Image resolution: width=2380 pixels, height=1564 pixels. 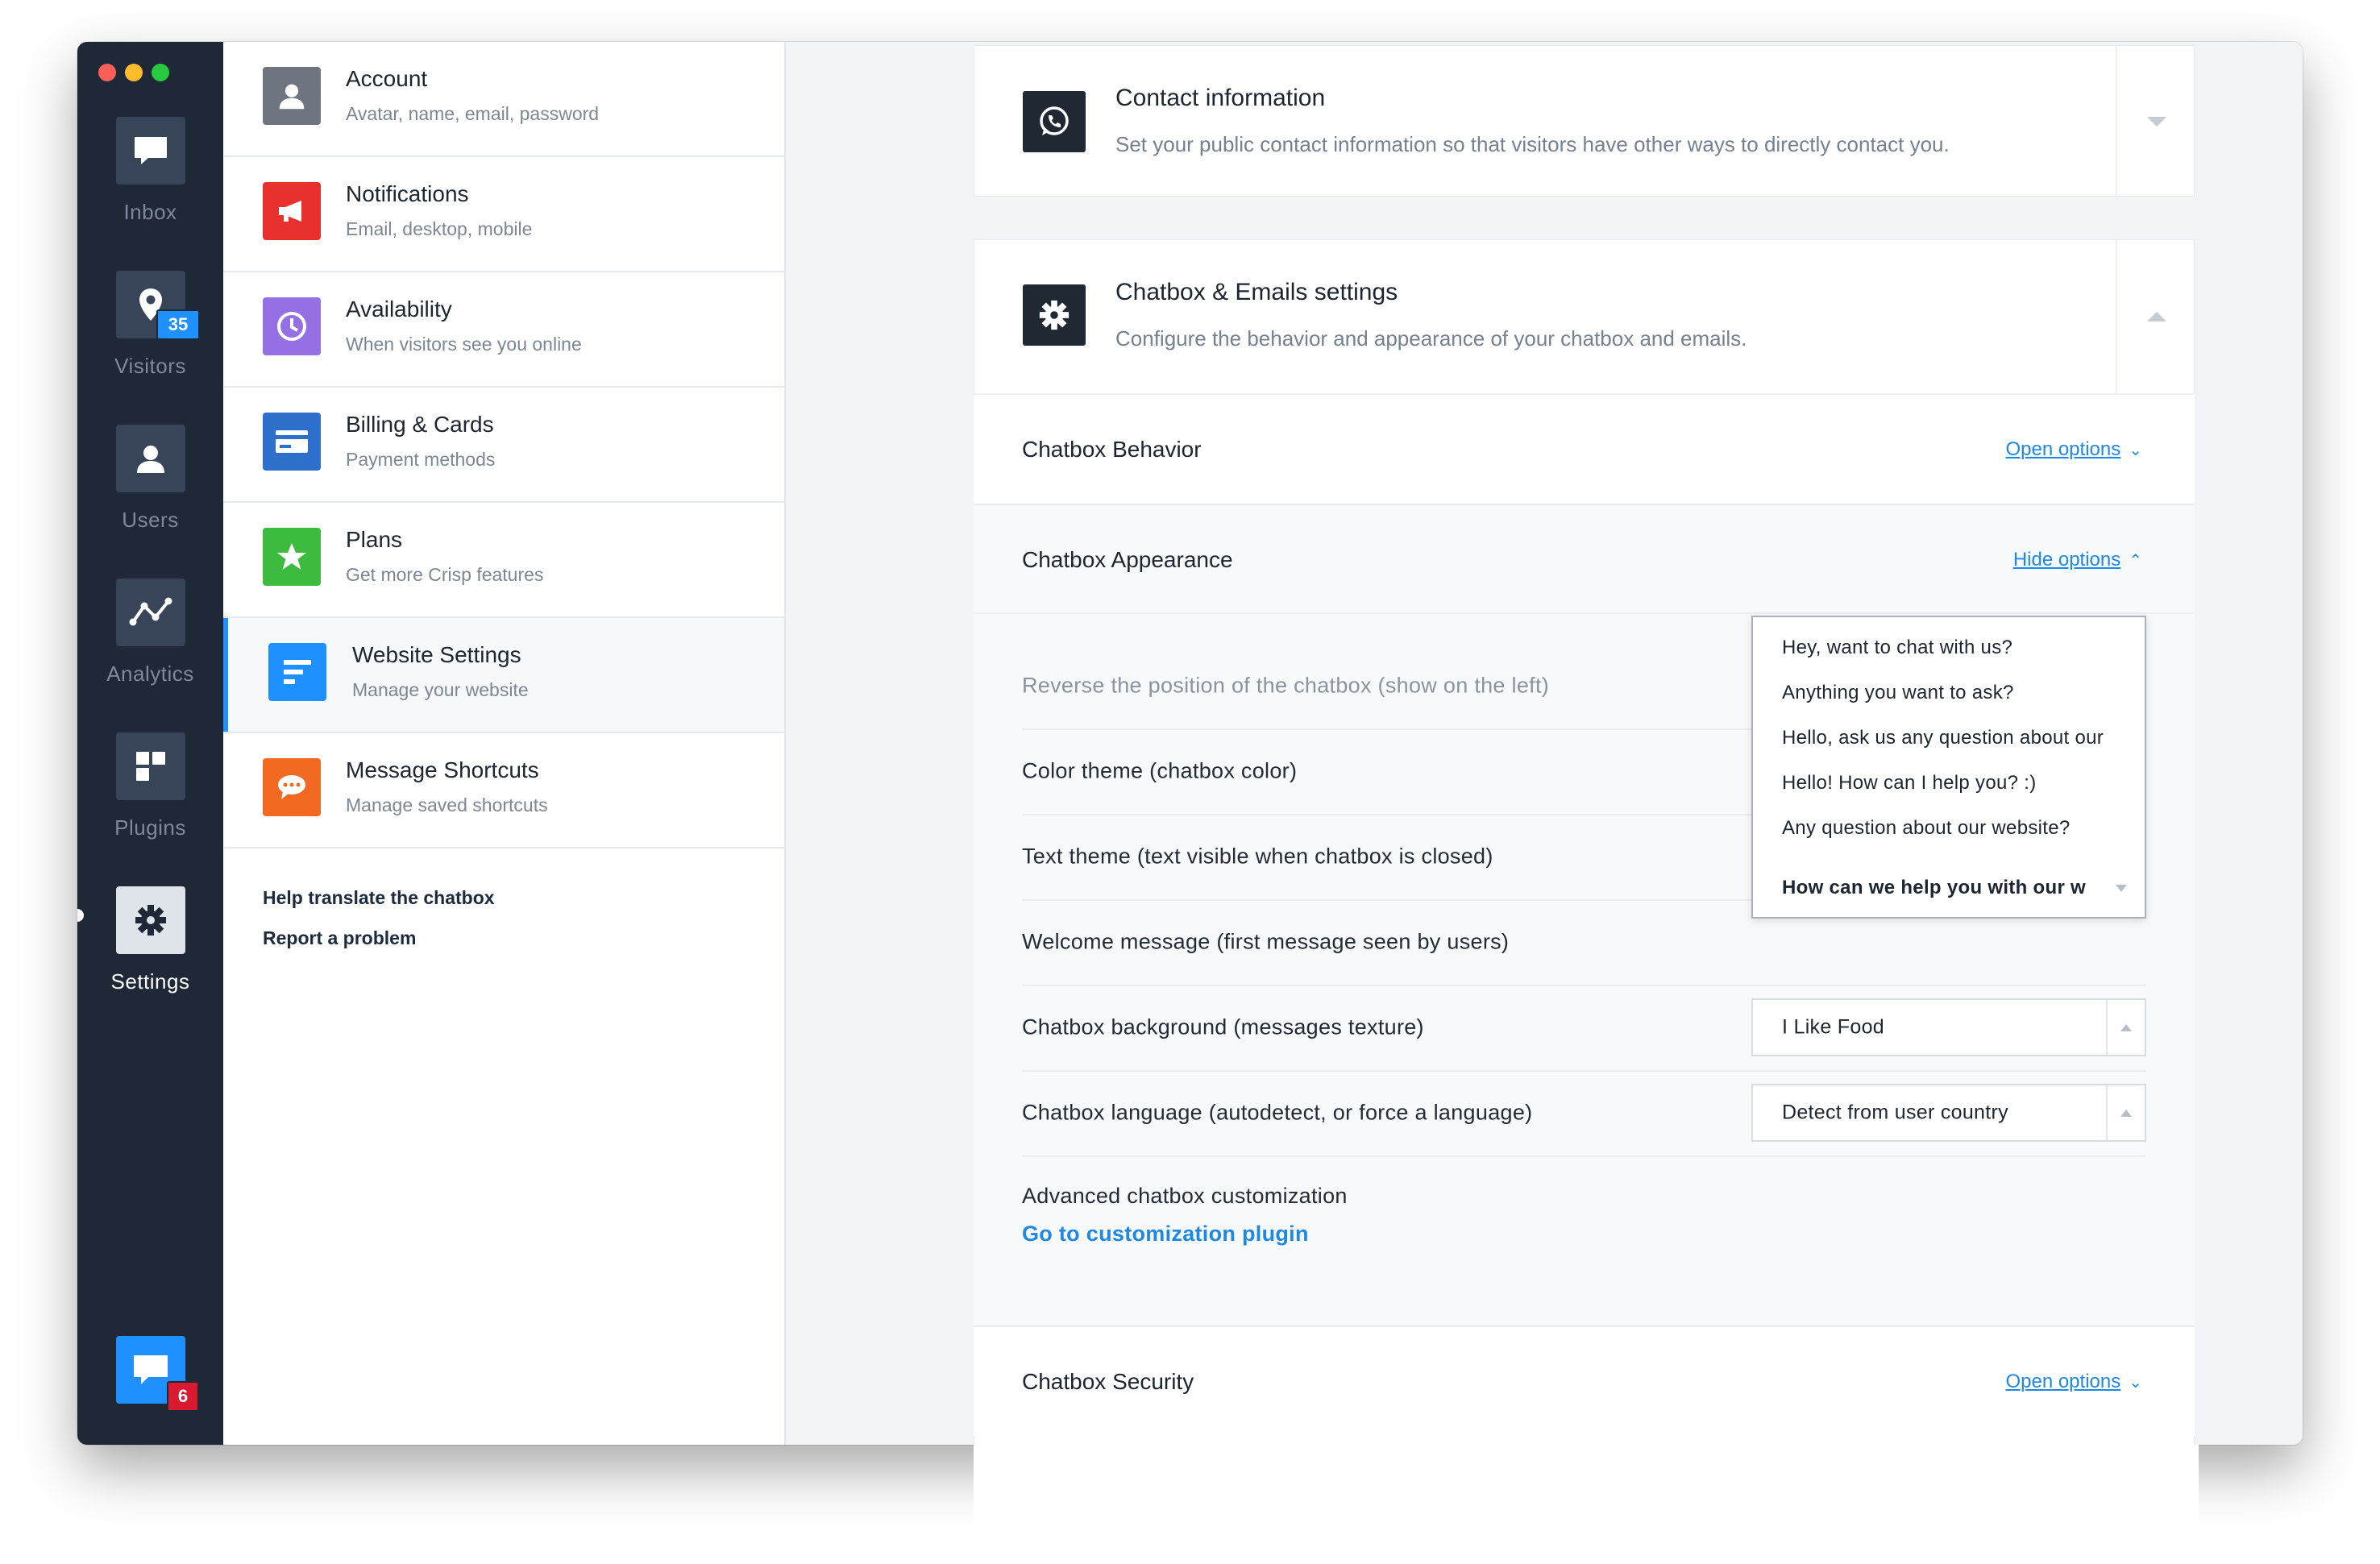 I want to click on menu-item-title: Plans, so click(x=375, y=539).